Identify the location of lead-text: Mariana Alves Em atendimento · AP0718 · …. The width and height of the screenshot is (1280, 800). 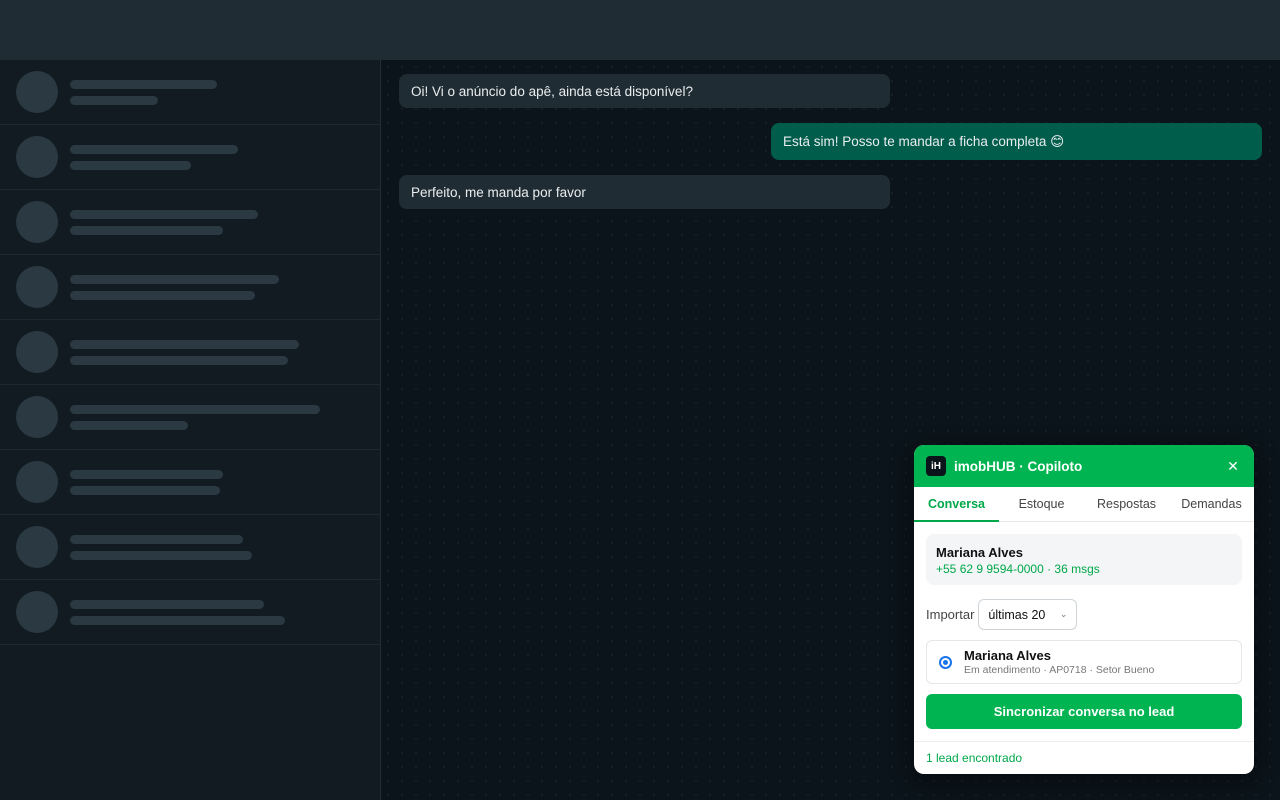
(1059, 662).